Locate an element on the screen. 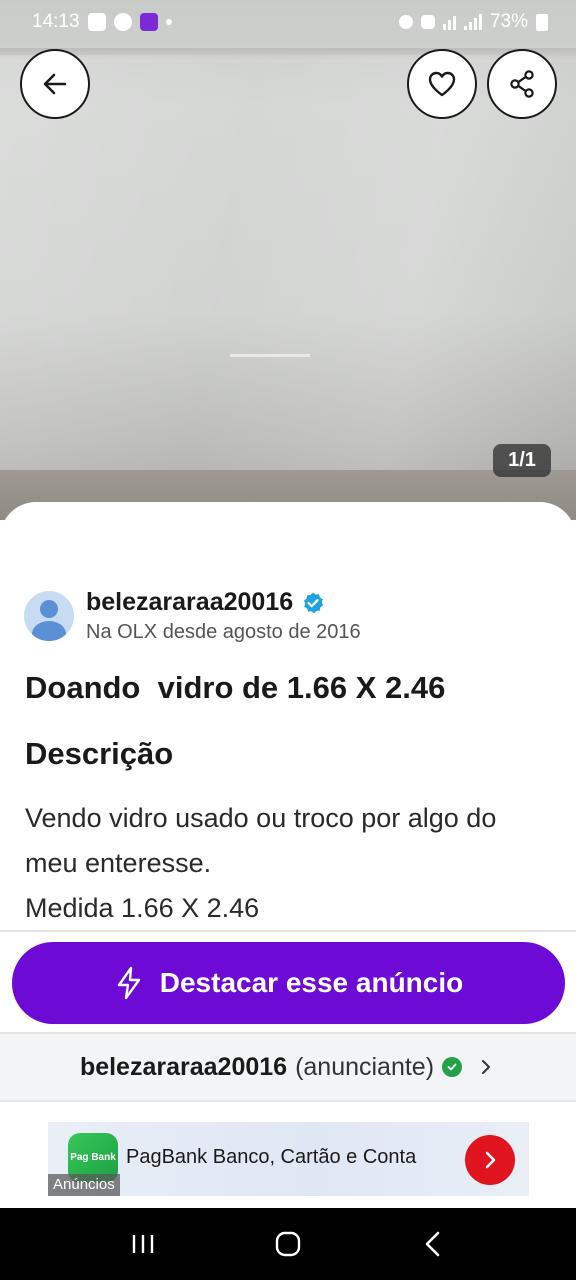 The image size is (576, 1280). photo-counter: 1/1 is located at coordinates (522, 460).